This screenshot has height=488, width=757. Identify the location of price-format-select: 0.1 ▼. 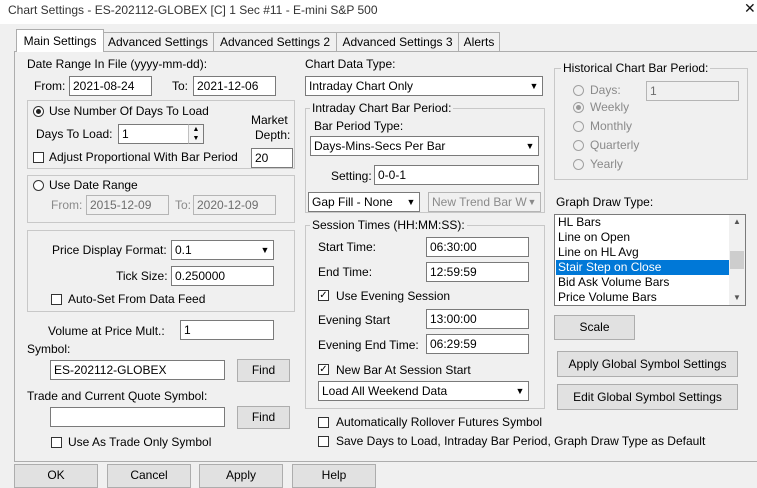
(222, 250).